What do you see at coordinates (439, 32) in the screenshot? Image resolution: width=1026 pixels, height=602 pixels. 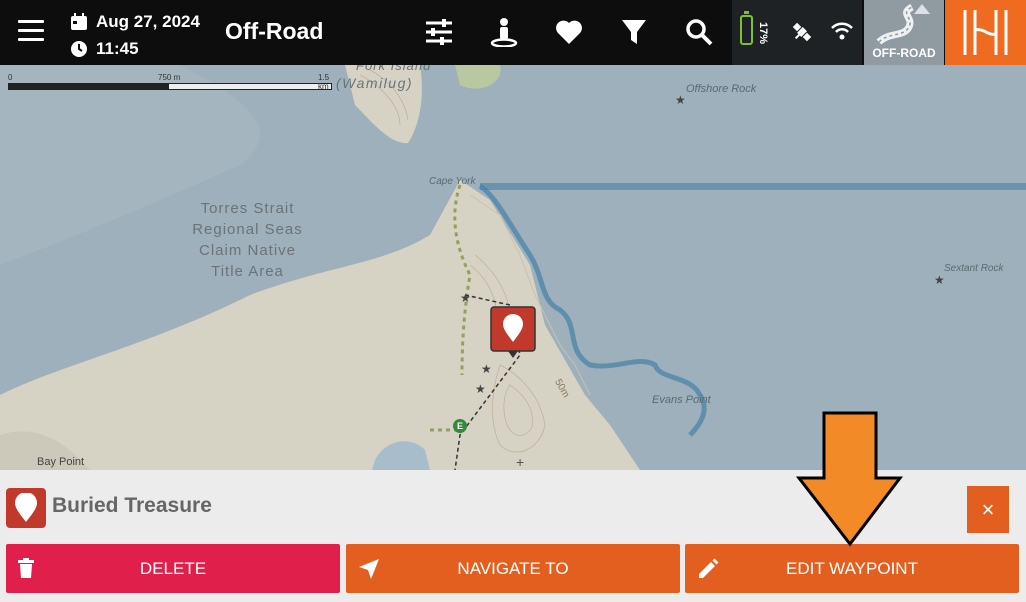 I see `settings-sliders-icon` at bounding box center [439, 32].